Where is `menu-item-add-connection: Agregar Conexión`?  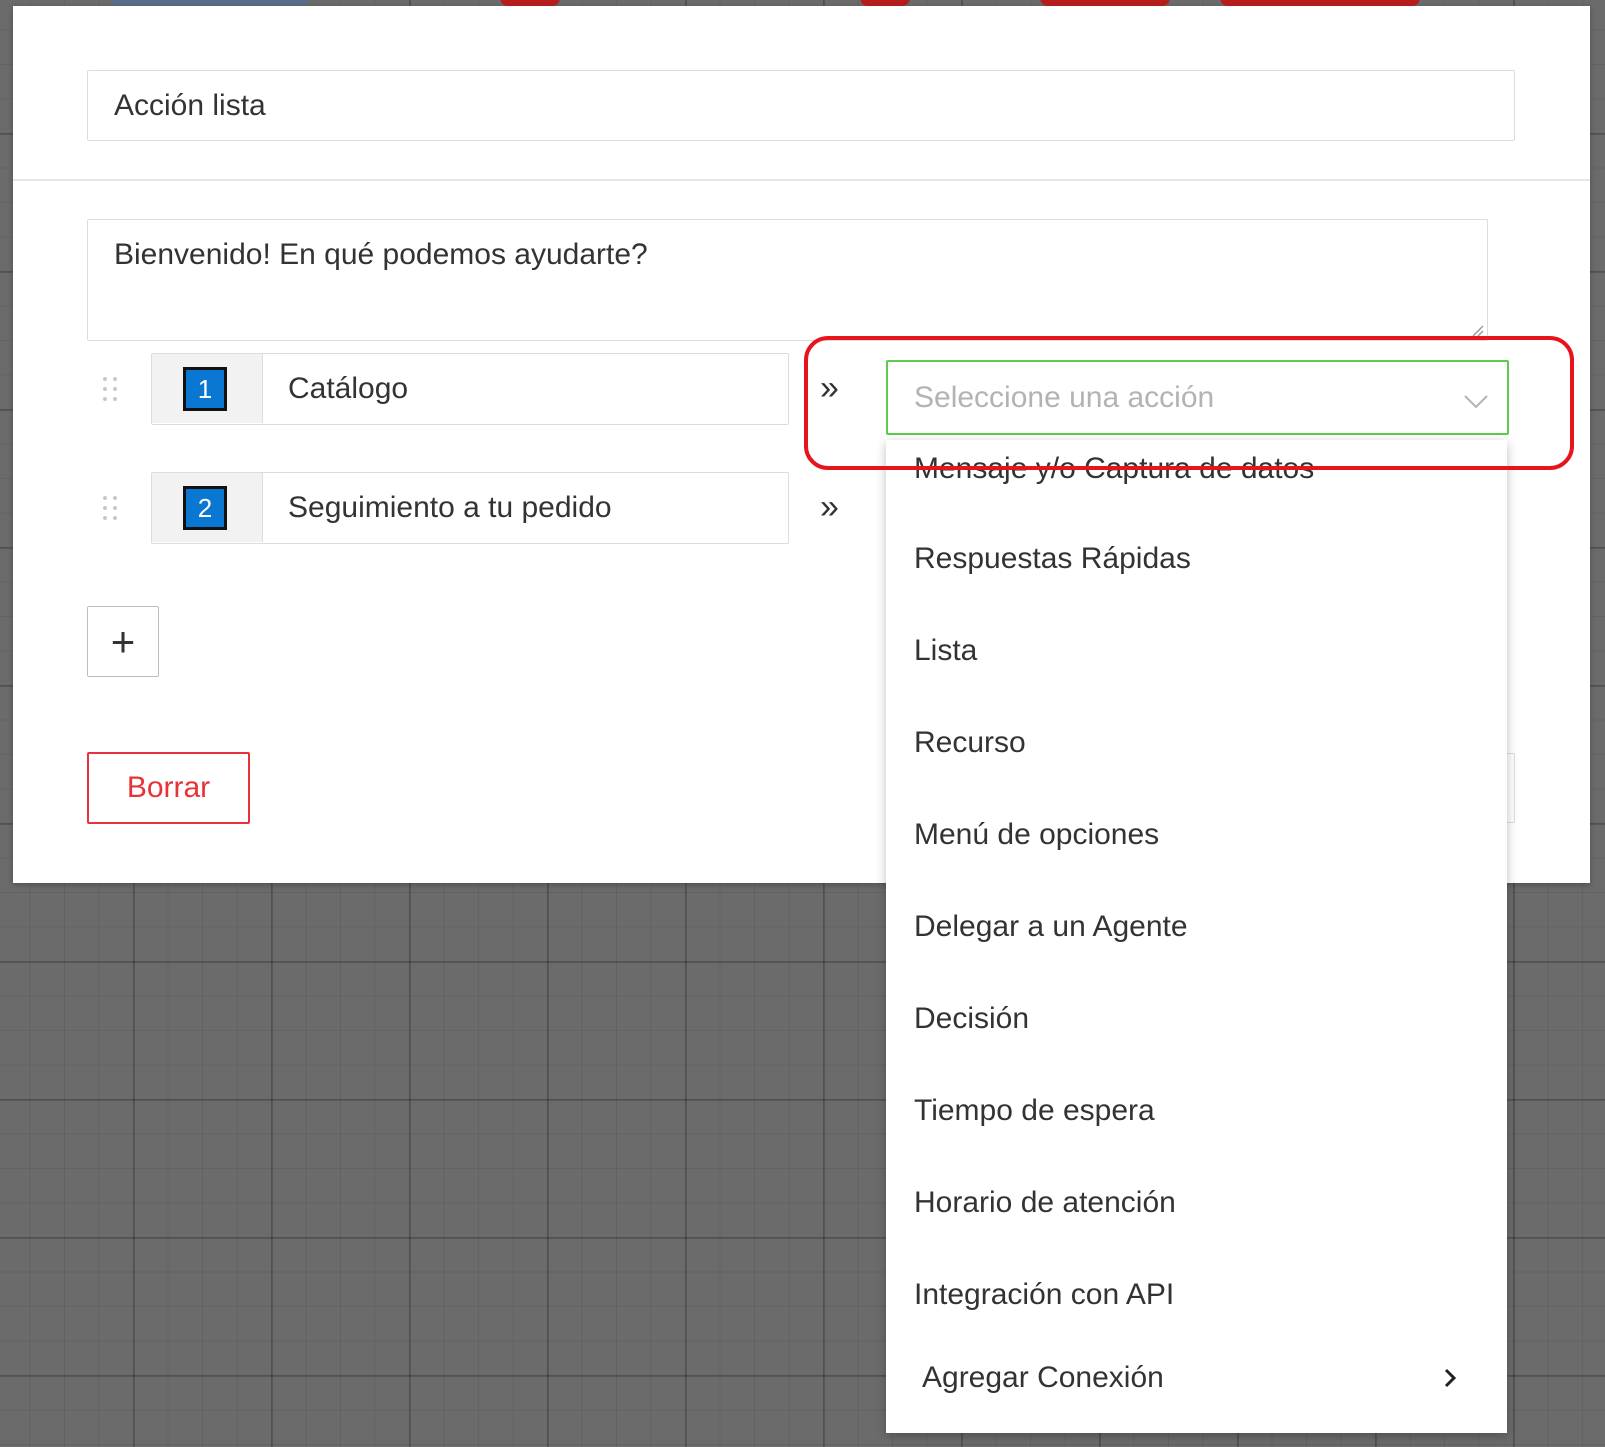 menu-item-add-connection: Agregar Conexión is located at coordinates (1043, 1378).